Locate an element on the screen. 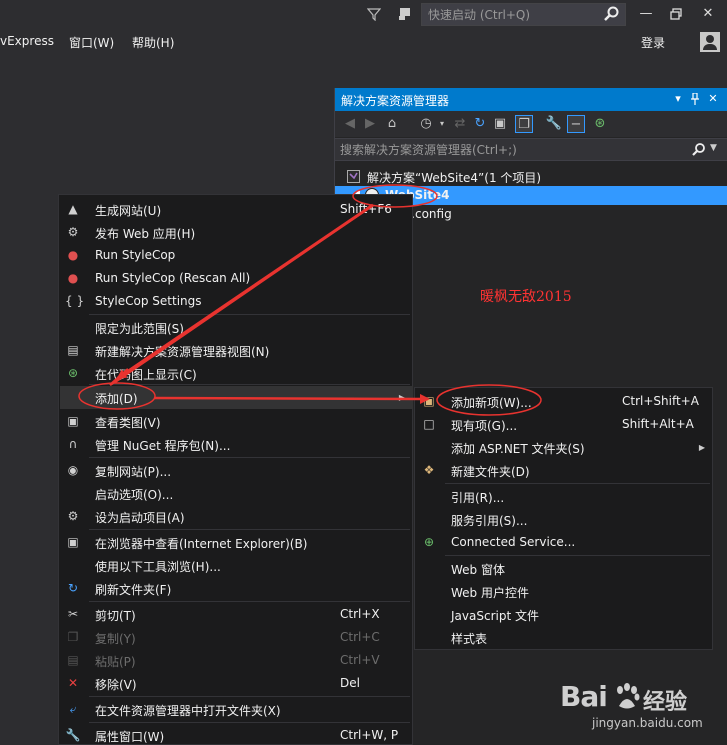 The width and height of the screenshot is (727, 745). context-menu-item-label: StyleCop Settings is located at coordinates (148, 301).